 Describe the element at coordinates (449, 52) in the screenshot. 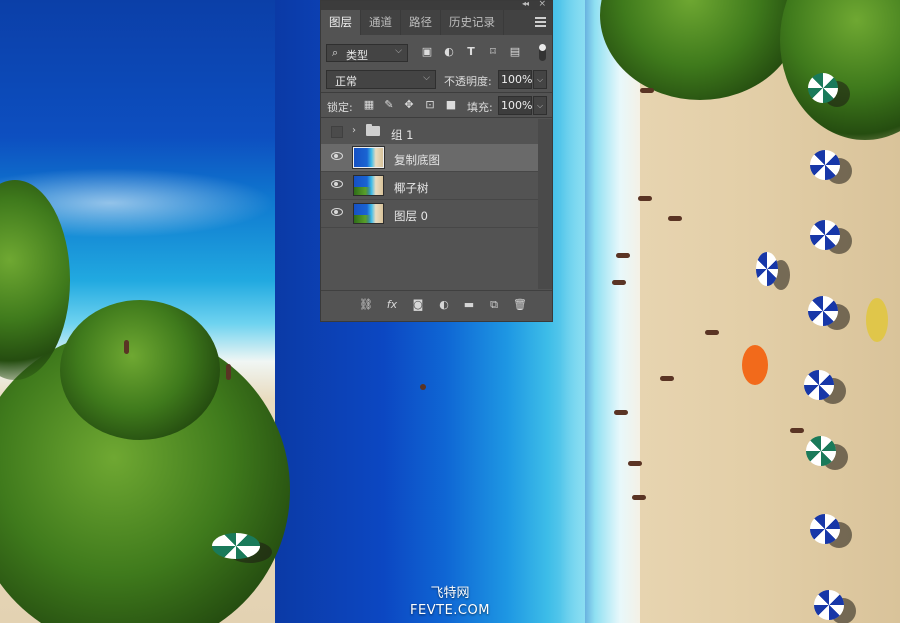

I see `adjustment-filter-icon: ◐` at that location.